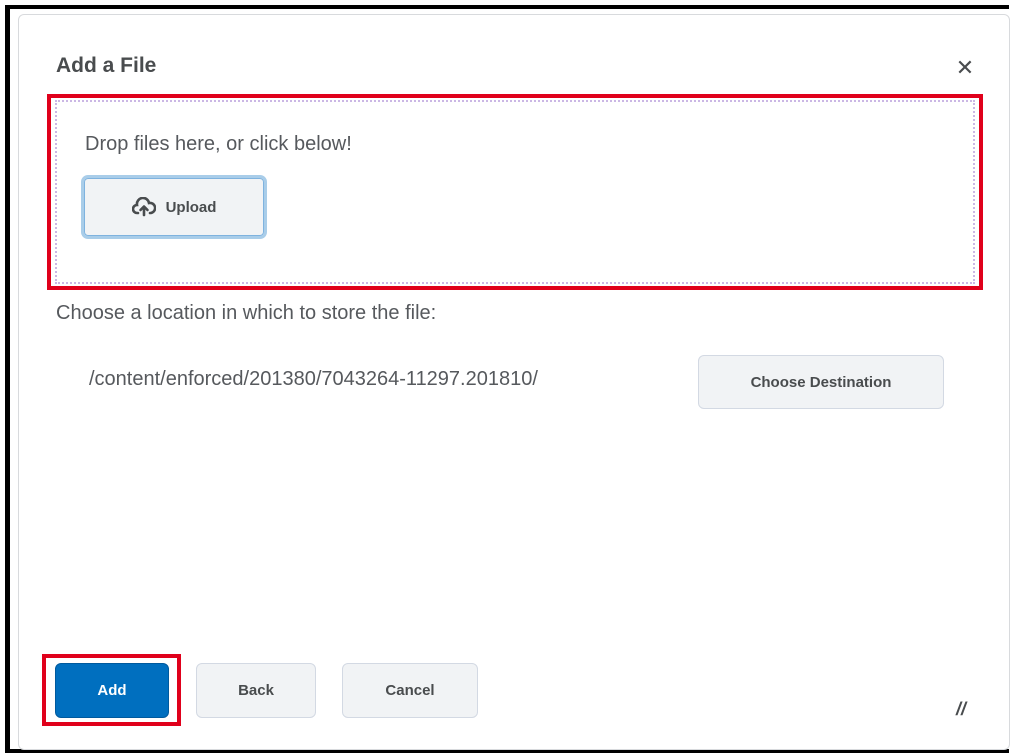 The image size is (1013, 756). What do you see at coordinates (410, 690) in the screenshot?
I see `cancel-button: Cancel` at bounding box center [410, 690].